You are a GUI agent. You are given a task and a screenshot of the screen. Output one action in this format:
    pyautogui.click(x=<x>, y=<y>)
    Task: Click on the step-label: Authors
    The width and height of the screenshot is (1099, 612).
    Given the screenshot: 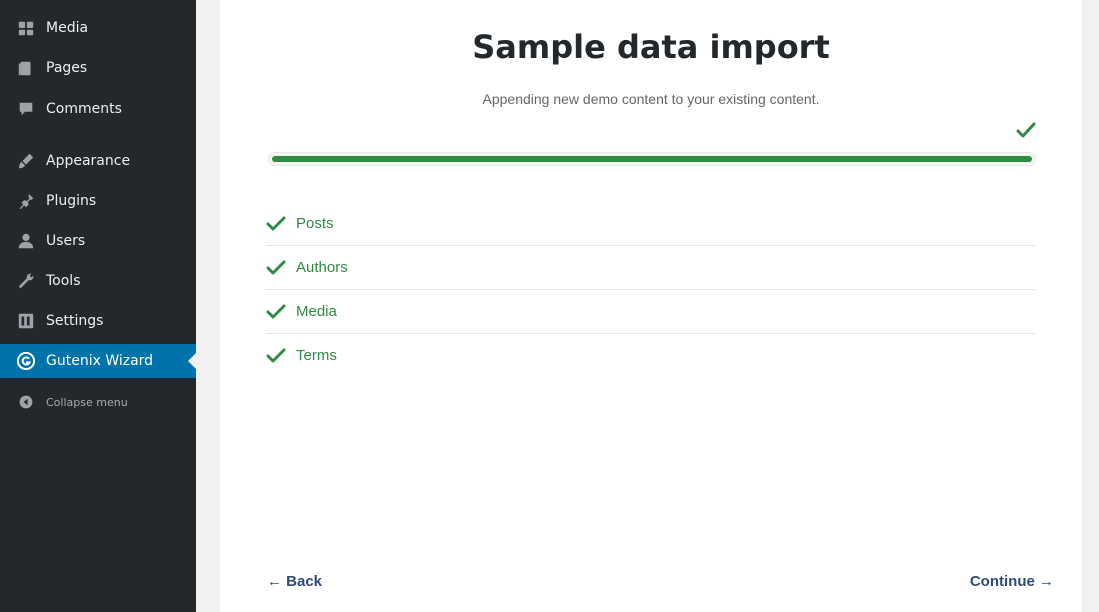 What is the action you would take?
    pyautogui.click(x=322, y=267)
    